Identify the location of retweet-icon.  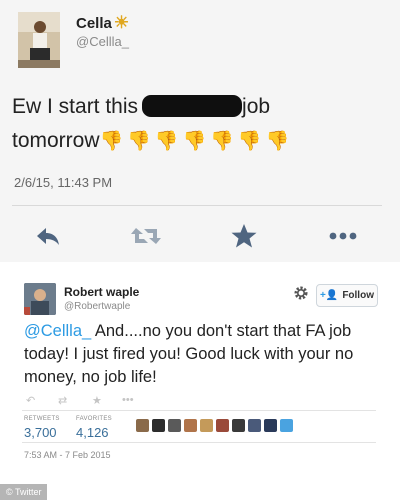
(146, 236).